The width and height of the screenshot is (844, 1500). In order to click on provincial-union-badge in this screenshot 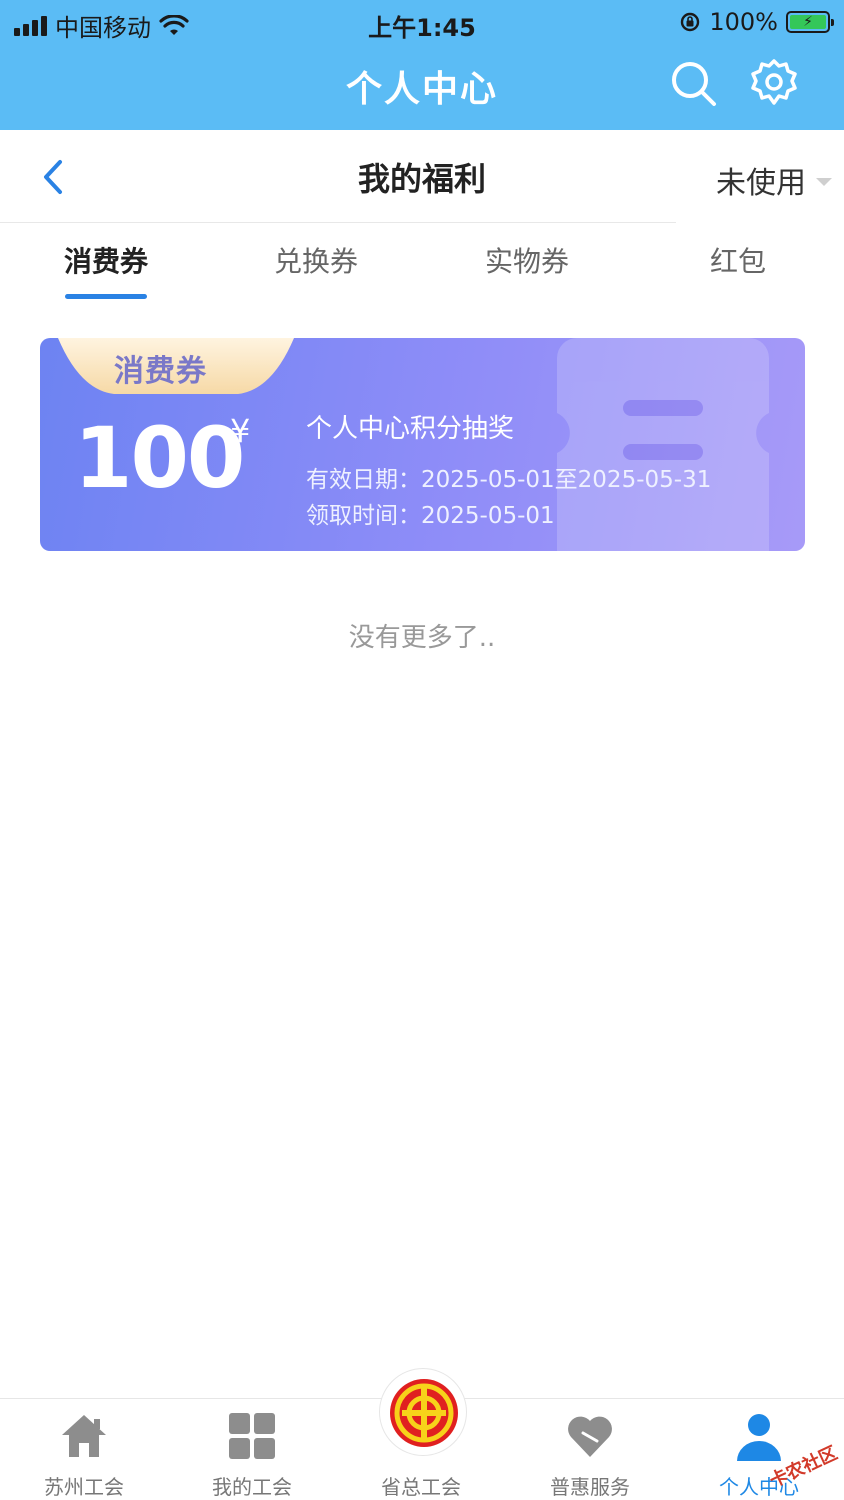, I will do `click(423, 1412)`.